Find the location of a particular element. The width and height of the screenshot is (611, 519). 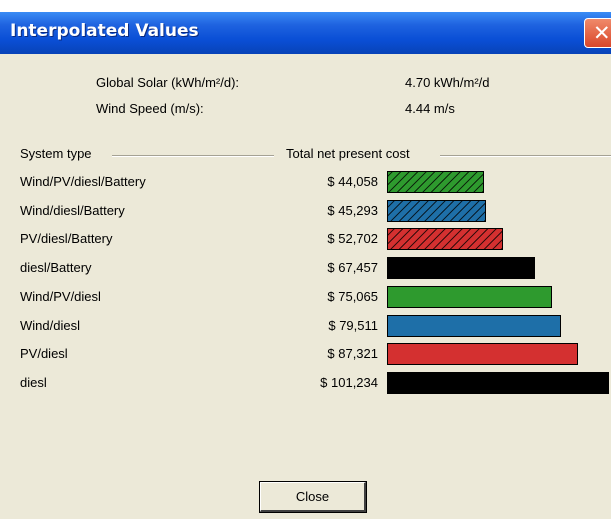

cost-header: Total net present cost is located at coordinates (350, 153).